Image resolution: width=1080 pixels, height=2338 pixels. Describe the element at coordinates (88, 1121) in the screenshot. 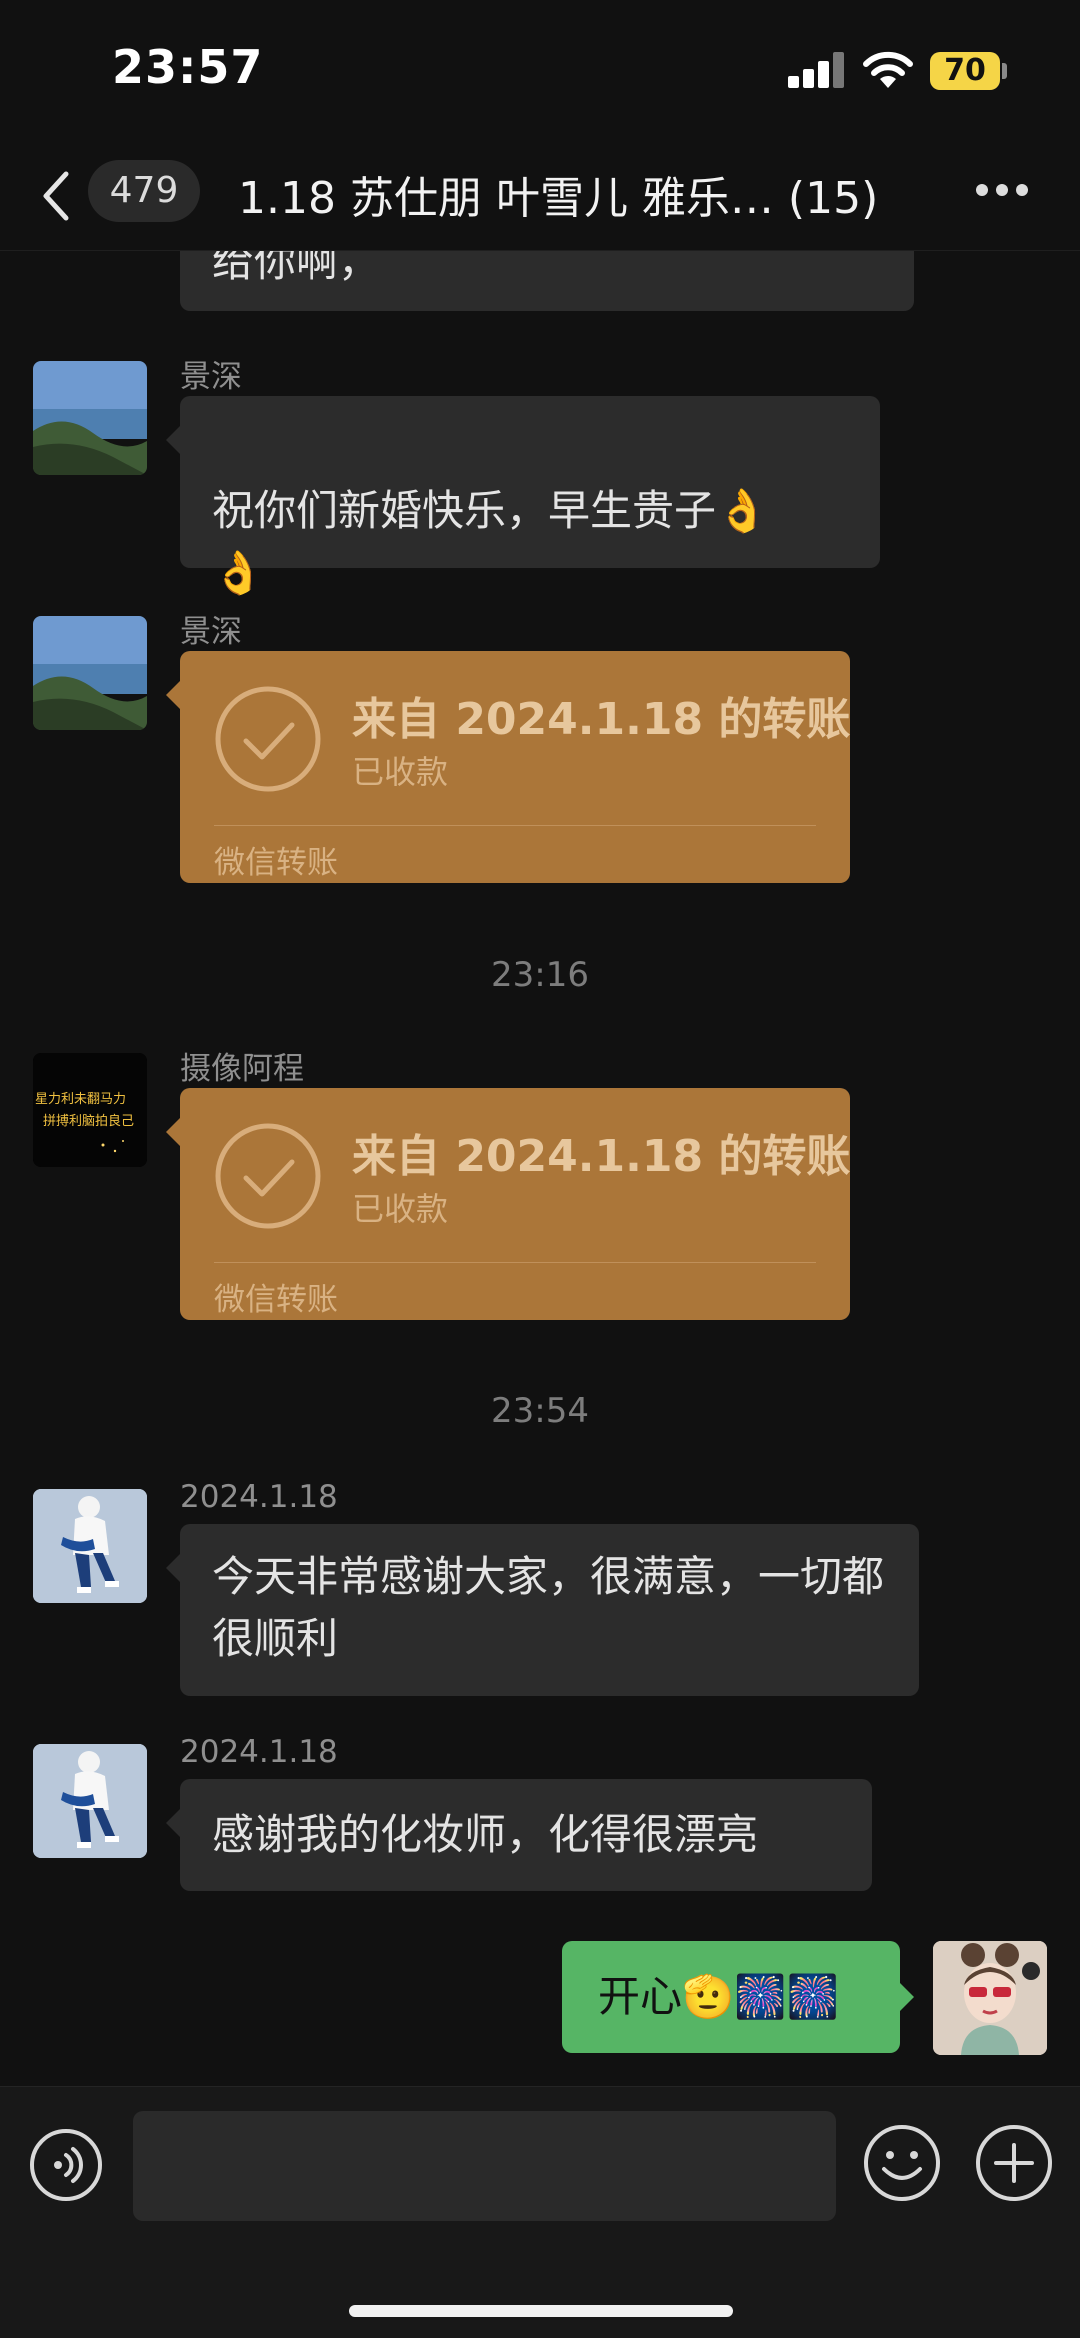

I see `svg-text: 拼搏利脑拍良己` at that location.